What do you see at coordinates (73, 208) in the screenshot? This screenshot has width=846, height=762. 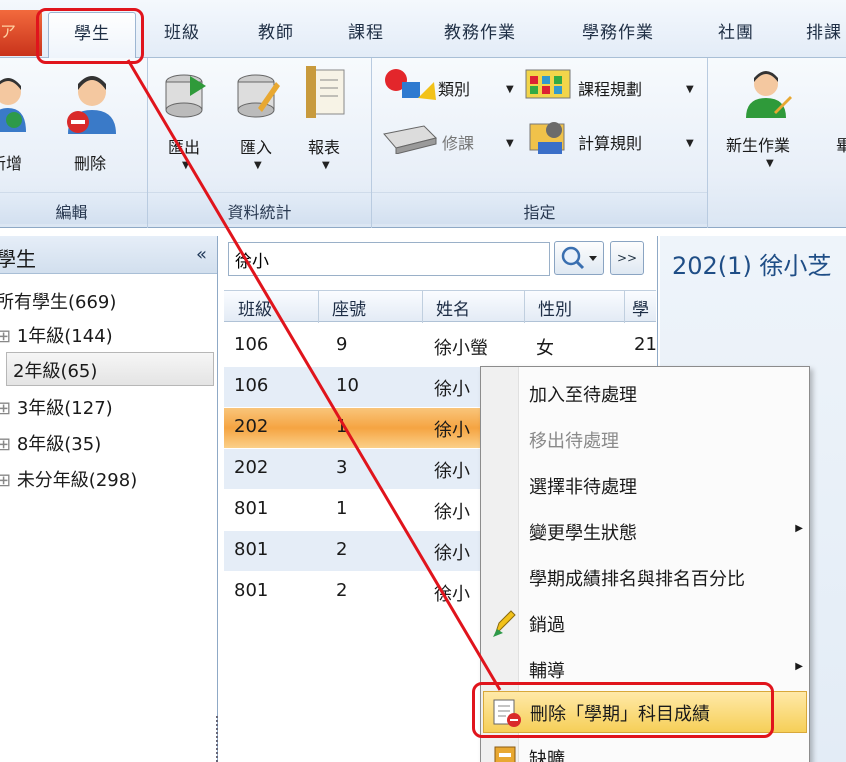 I see `ribbon-group-label-edit: 編輯` at bounding box center [73, 208].